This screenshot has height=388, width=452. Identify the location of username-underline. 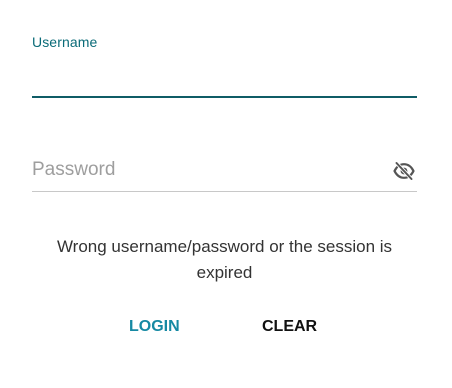
(224, 97).